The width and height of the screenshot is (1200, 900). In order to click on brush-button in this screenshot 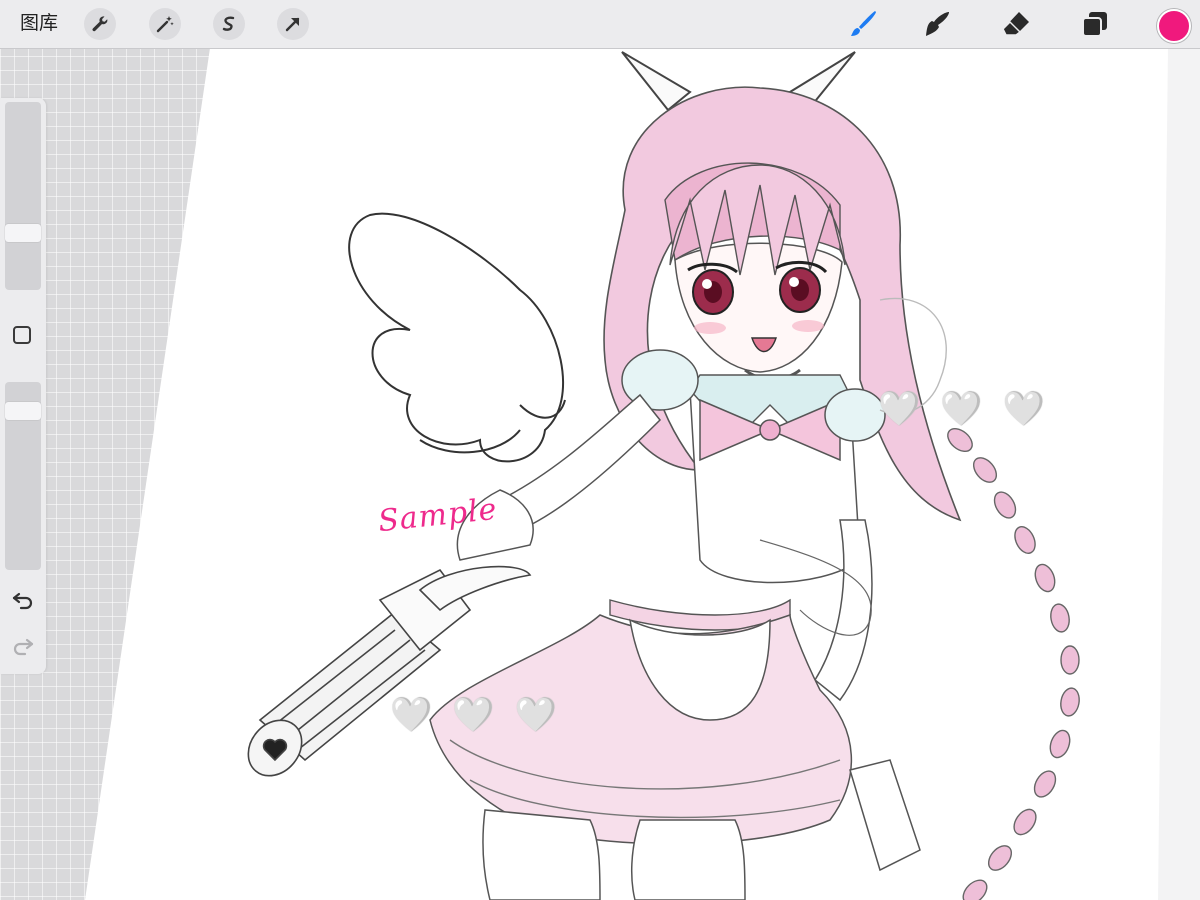, I will do `click(863, 24)`.